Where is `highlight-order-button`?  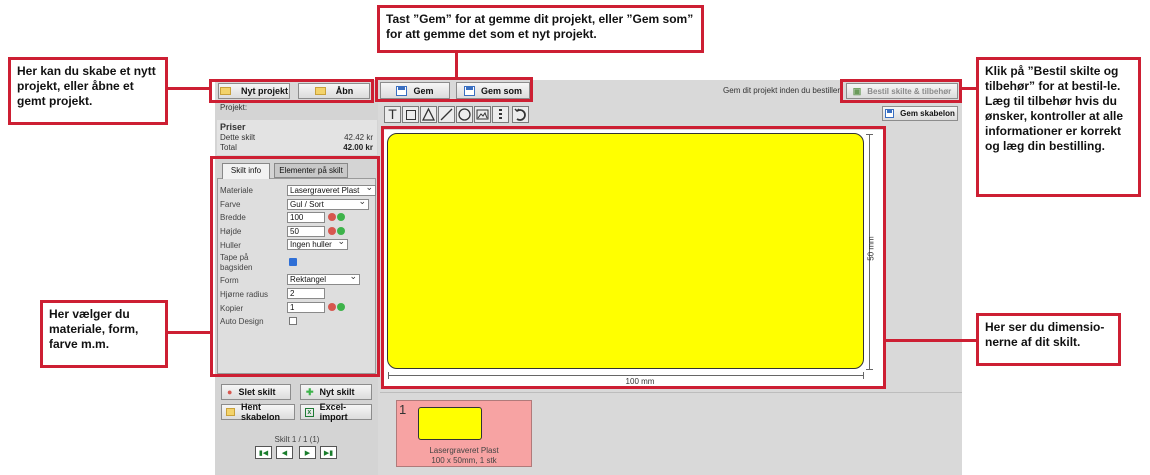 highlight-order-button is located at coordinates (901, 91).